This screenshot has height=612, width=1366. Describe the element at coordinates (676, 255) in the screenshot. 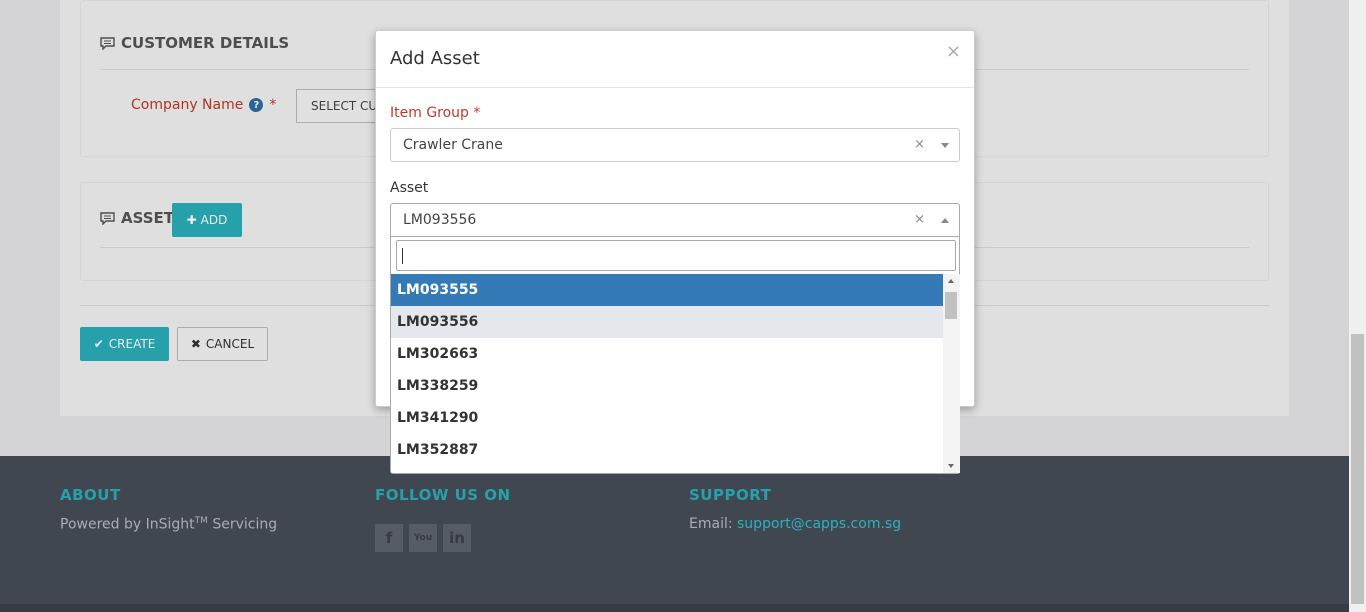

I see `dropdown-search-input` at that location.